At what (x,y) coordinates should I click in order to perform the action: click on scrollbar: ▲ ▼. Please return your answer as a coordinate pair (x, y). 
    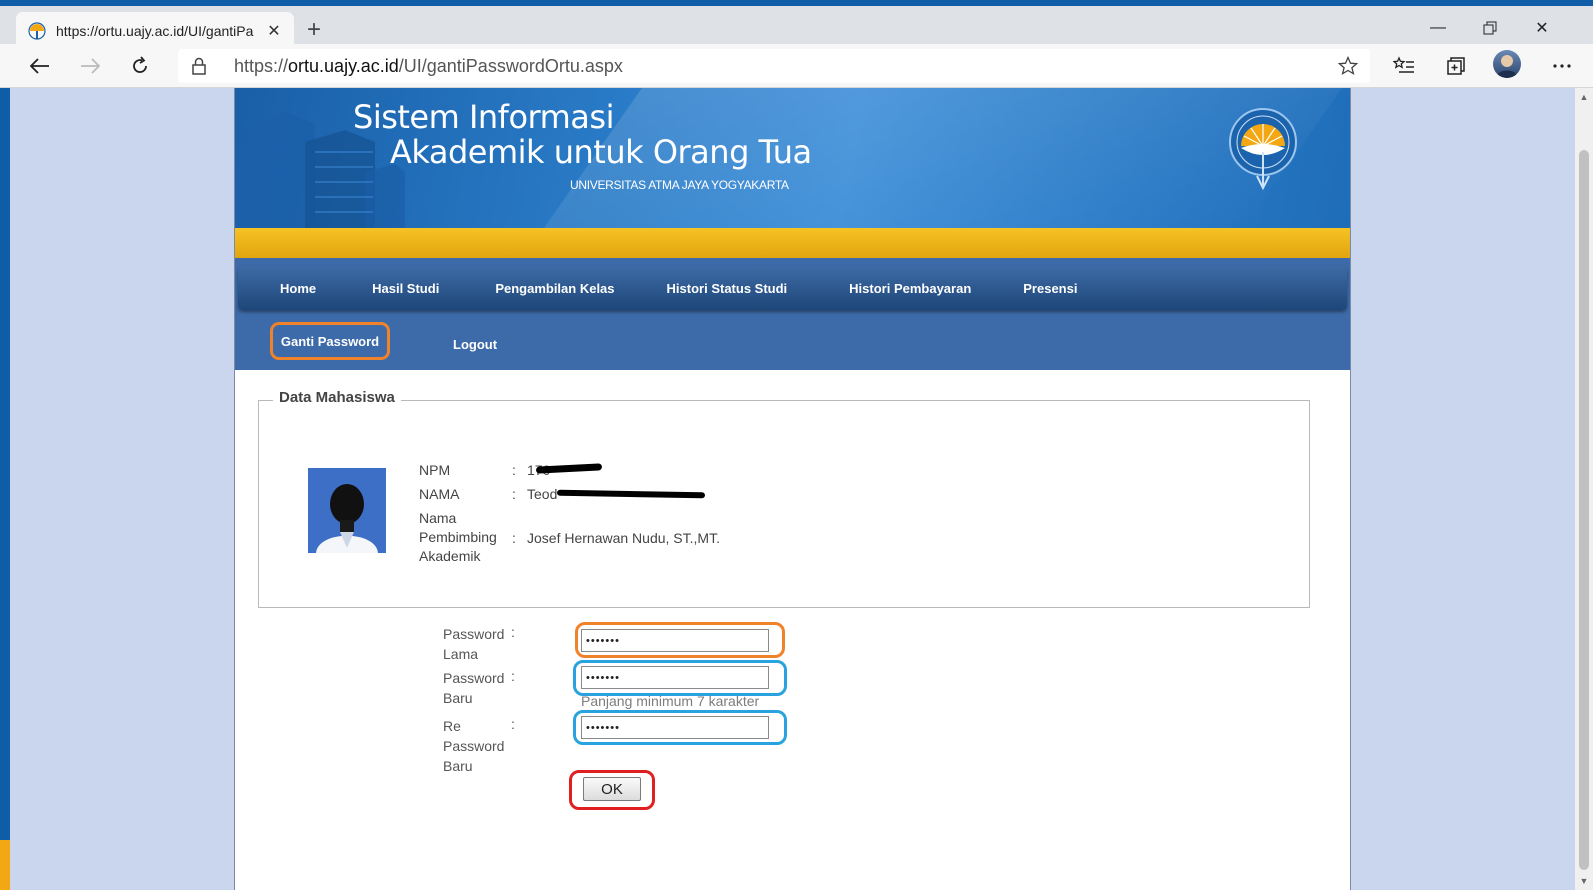
    Looking at the image, I should click on (1584, 489).